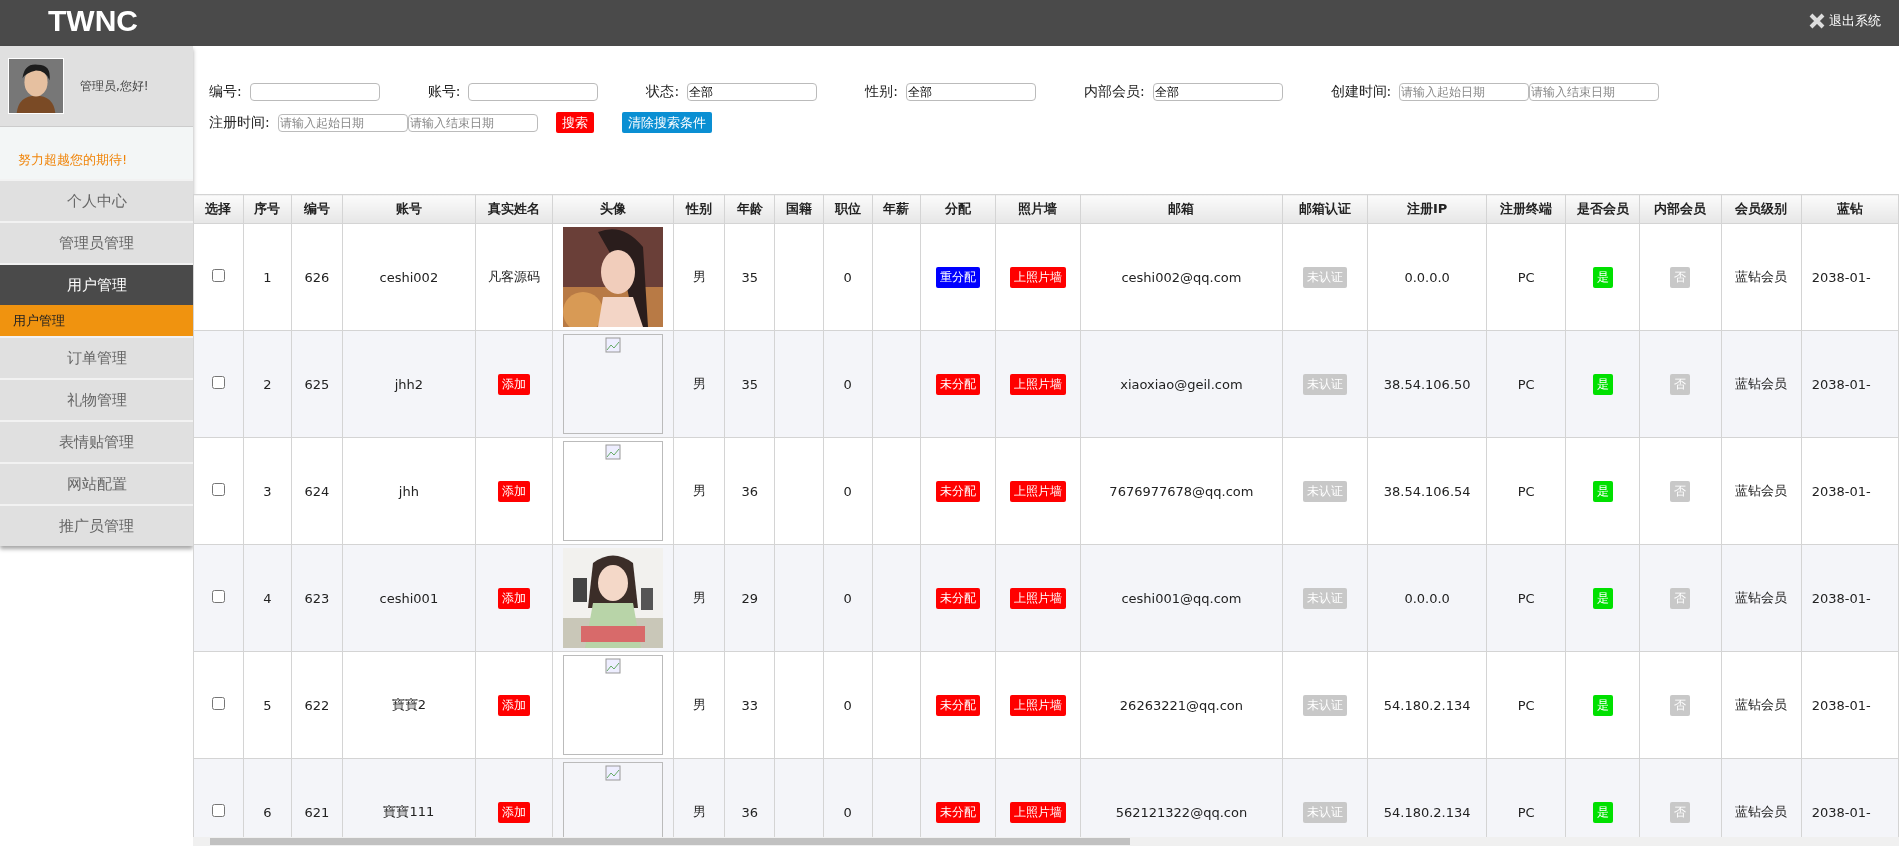 This screenshot has height=846, width=1899. What do you see at coordinates (317, 705) in the screenshot?
I see `table-cell: 622` at bounding box center [317, 705].